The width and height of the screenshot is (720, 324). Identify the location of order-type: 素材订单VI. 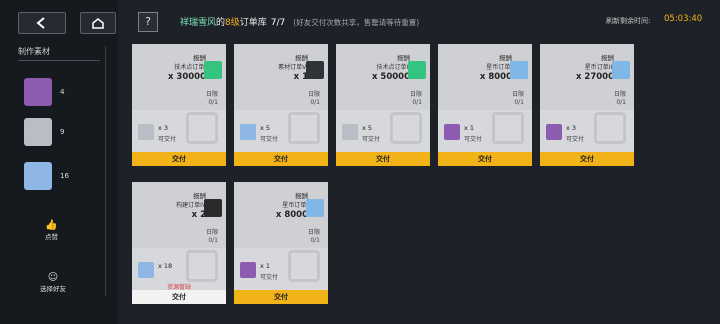
(293, 67).